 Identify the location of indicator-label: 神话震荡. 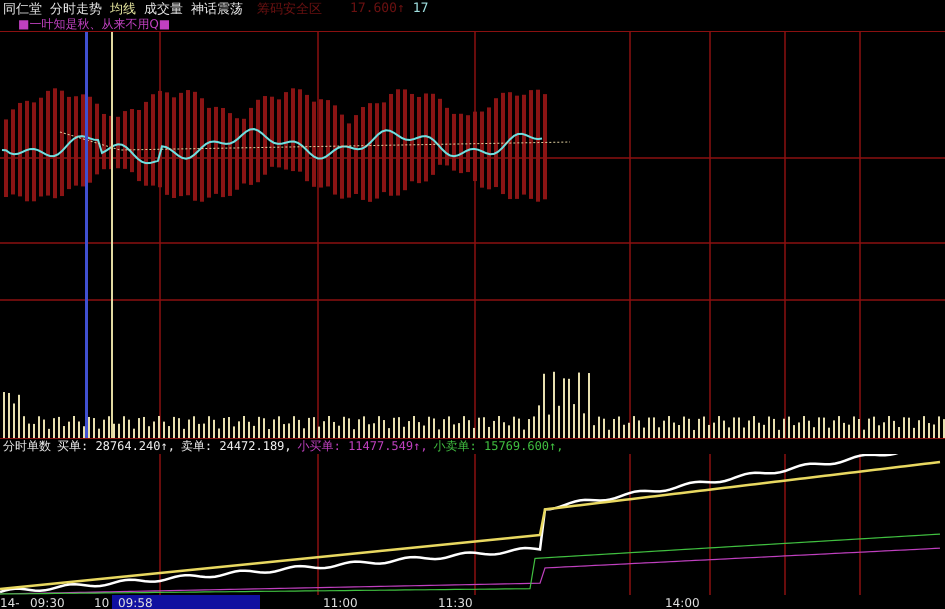
(217, 9).